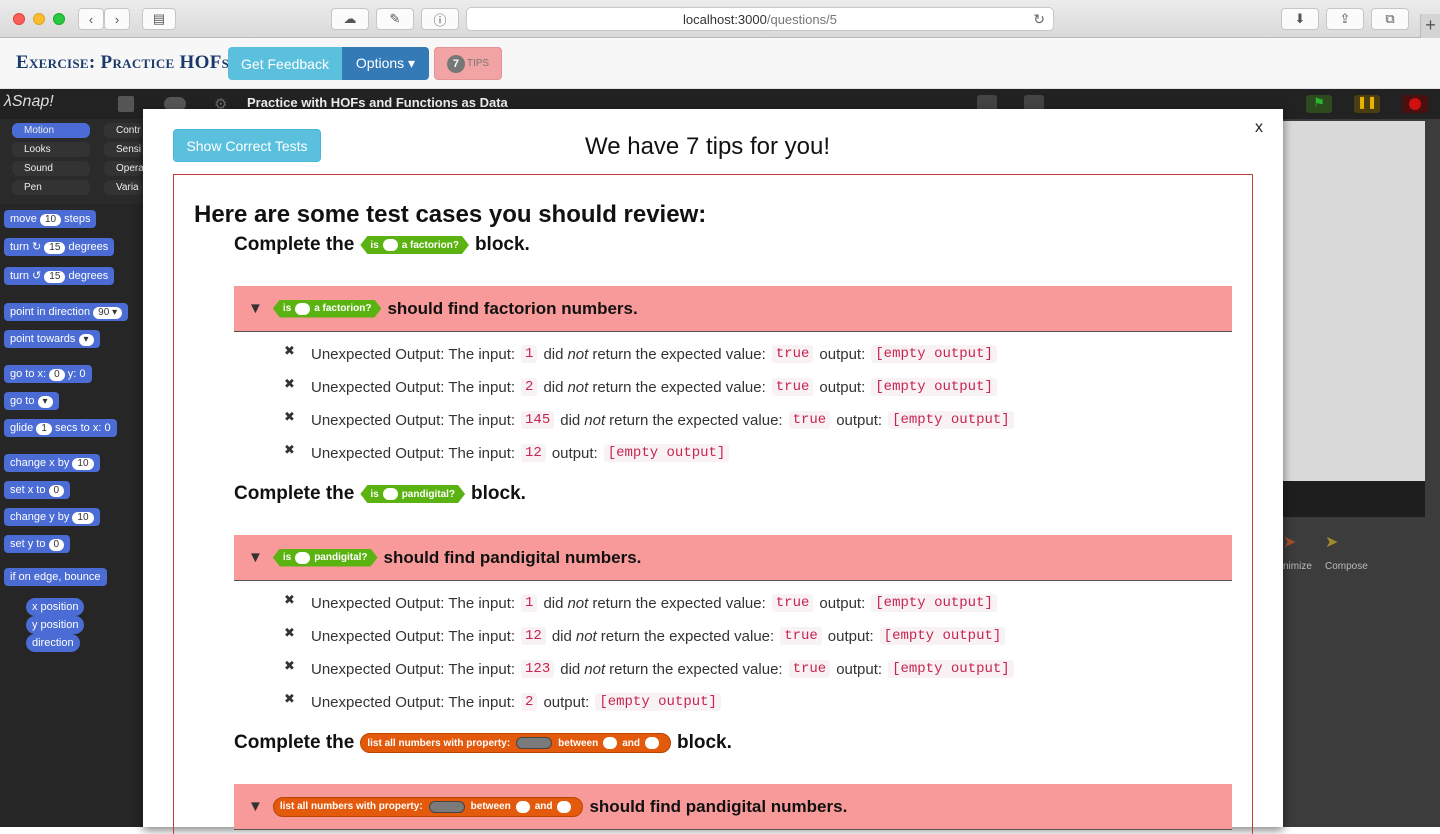 The image size is (1440, 834). I want to click on block-set-x: set x to 0, so click(37, 490).